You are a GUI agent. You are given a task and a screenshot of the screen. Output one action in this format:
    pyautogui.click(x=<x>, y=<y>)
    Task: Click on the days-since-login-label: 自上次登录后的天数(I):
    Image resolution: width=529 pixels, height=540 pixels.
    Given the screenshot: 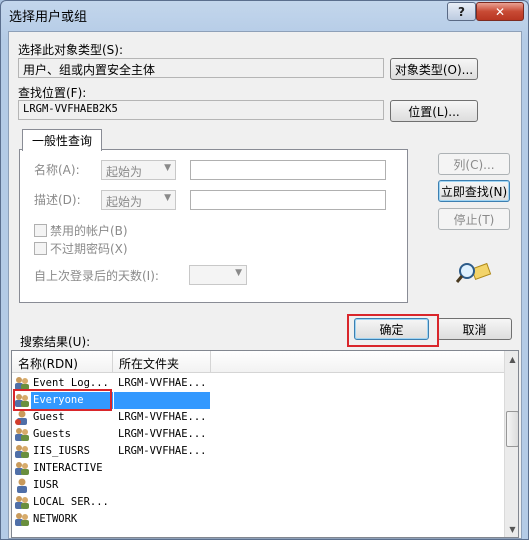 What is the action you would take?
    pyautogui.click(x=96, y=276)
    